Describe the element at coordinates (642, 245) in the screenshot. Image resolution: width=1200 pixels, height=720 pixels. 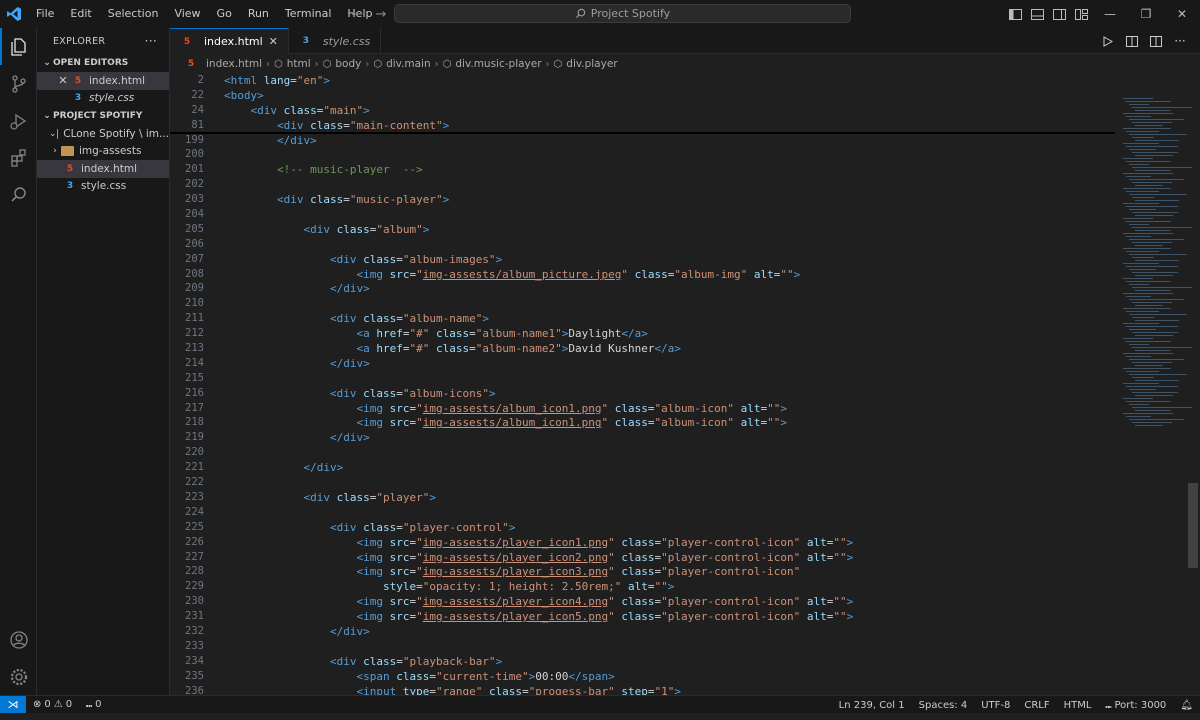
I see `code-line: 206` at that location.